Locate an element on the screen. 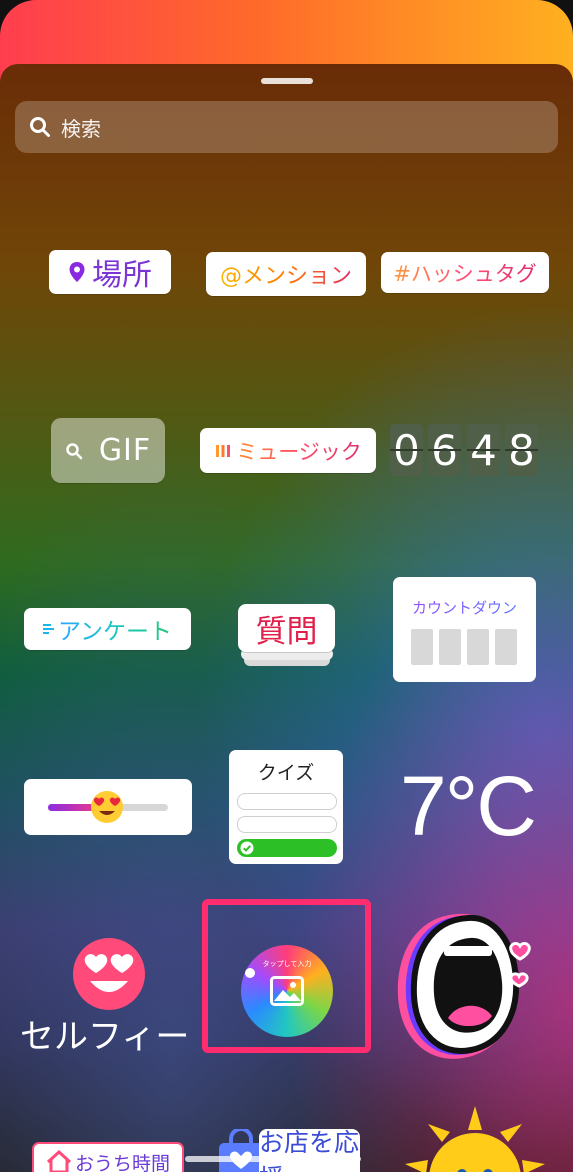  checkmark-icon is located at coordinates (247, 848).